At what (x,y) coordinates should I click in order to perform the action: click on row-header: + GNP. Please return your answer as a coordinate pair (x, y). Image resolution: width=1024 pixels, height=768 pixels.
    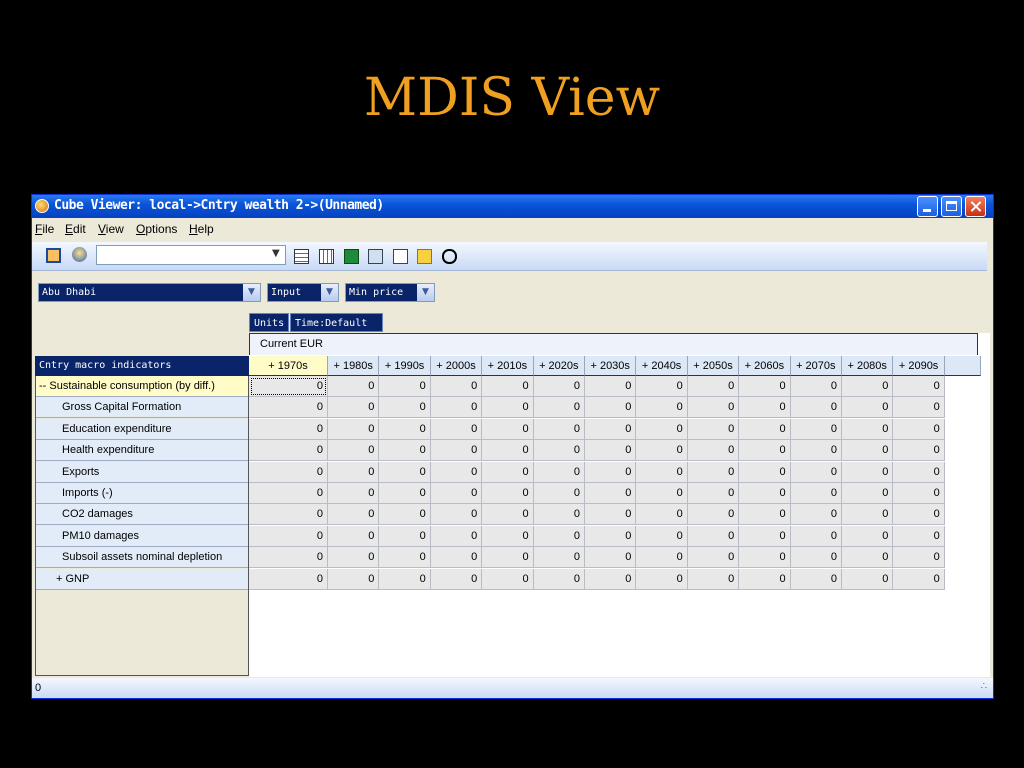
    Looking at the image, I should click on (142, 579).